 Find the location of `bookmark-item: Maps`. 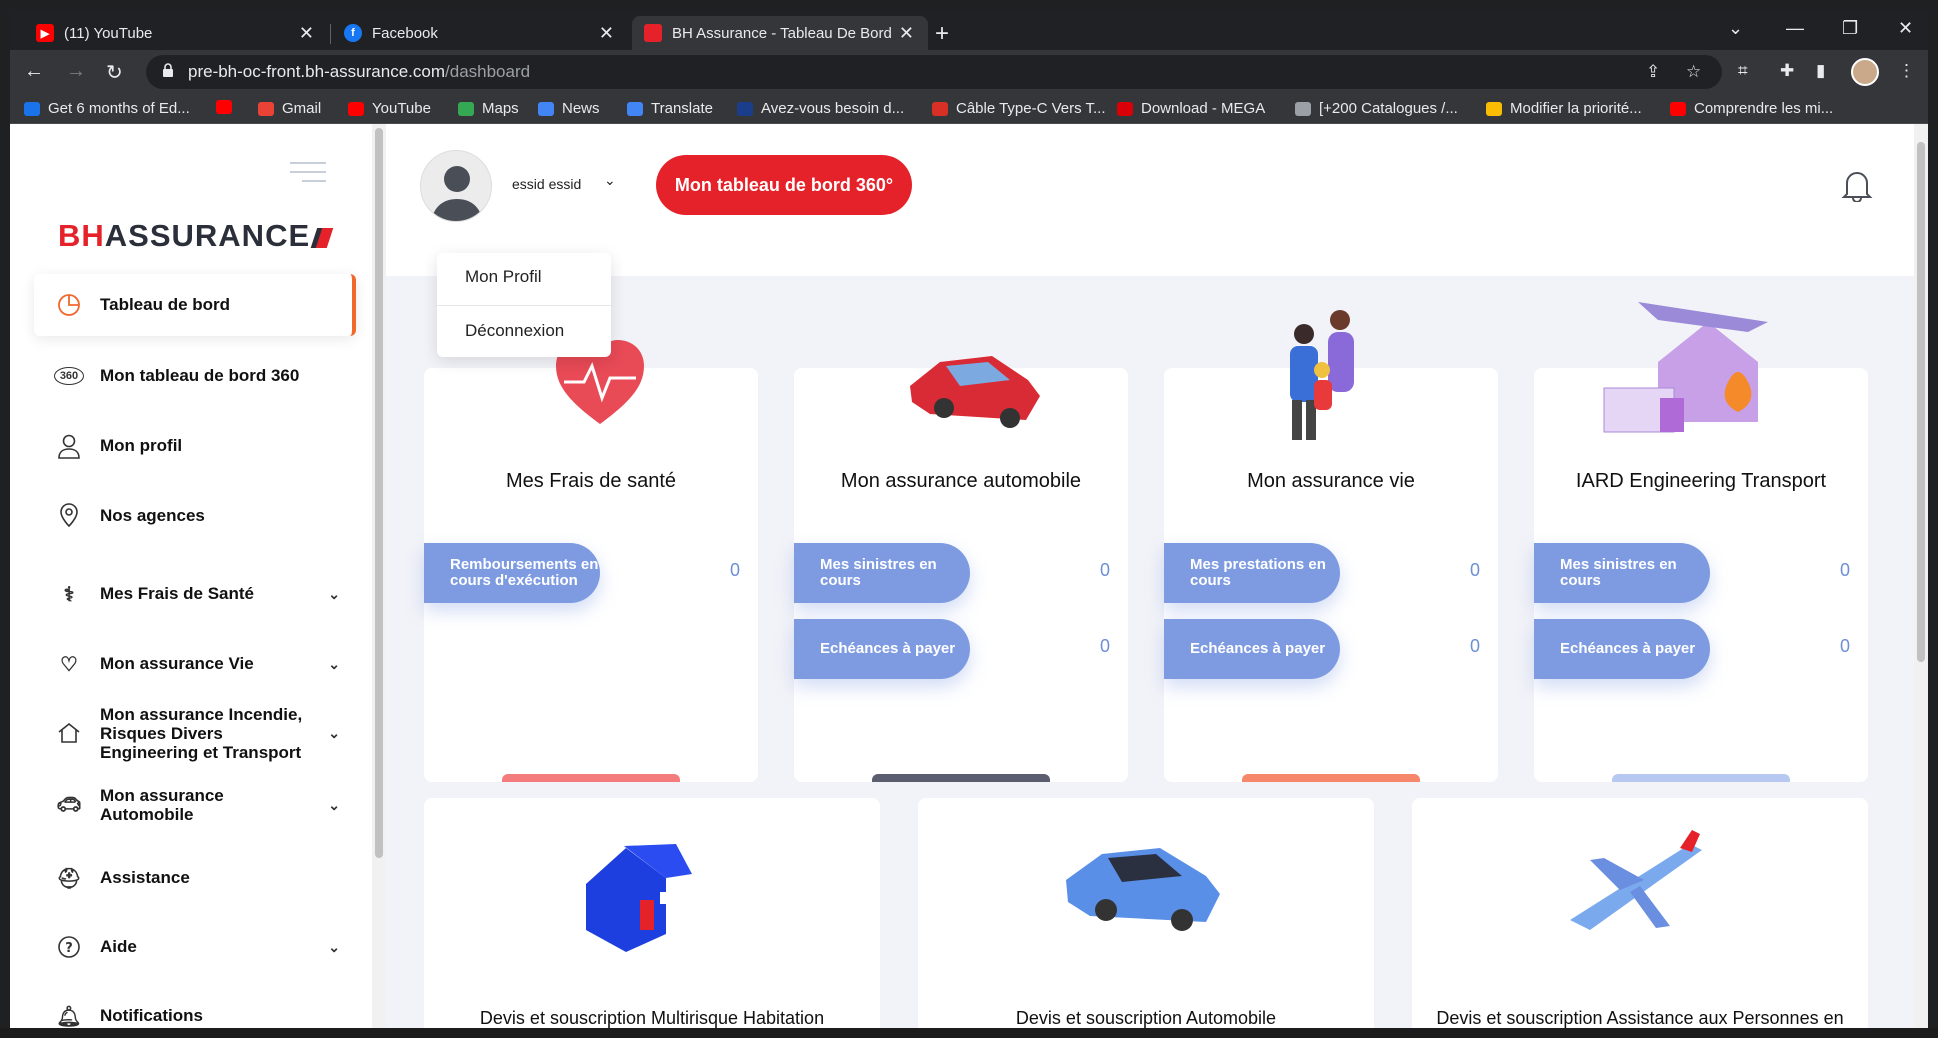

bookmark-item: Maps is located at coordinates (488, 108).